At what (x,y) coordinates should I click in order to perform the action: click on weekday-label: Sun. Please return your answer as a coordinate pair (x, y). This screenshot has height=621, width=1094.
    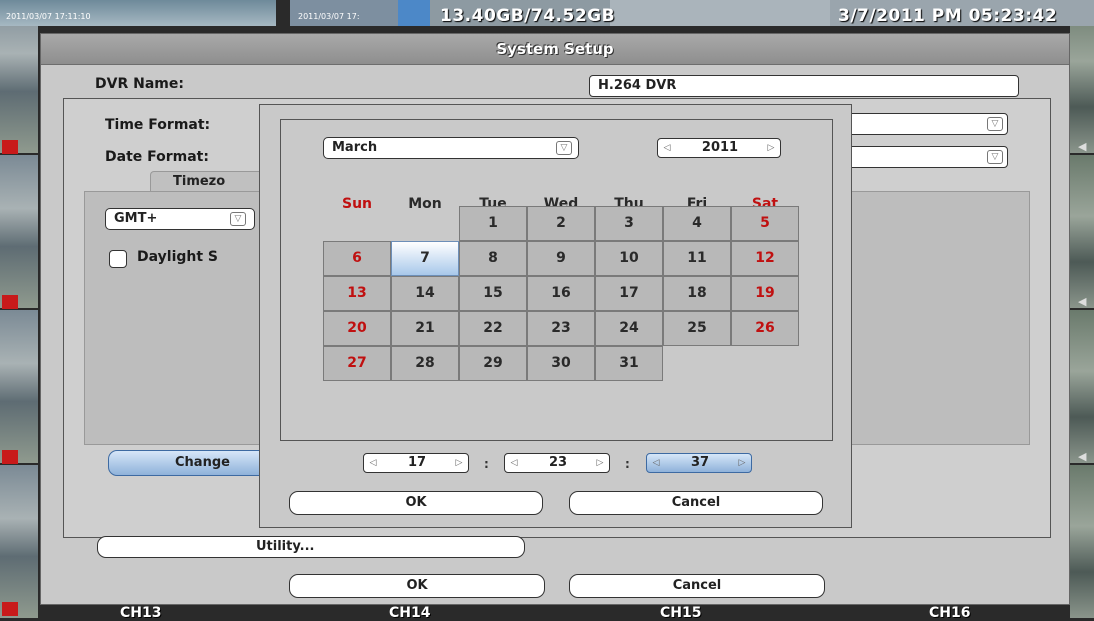
    Looking at the image, I should click on (357, 204).